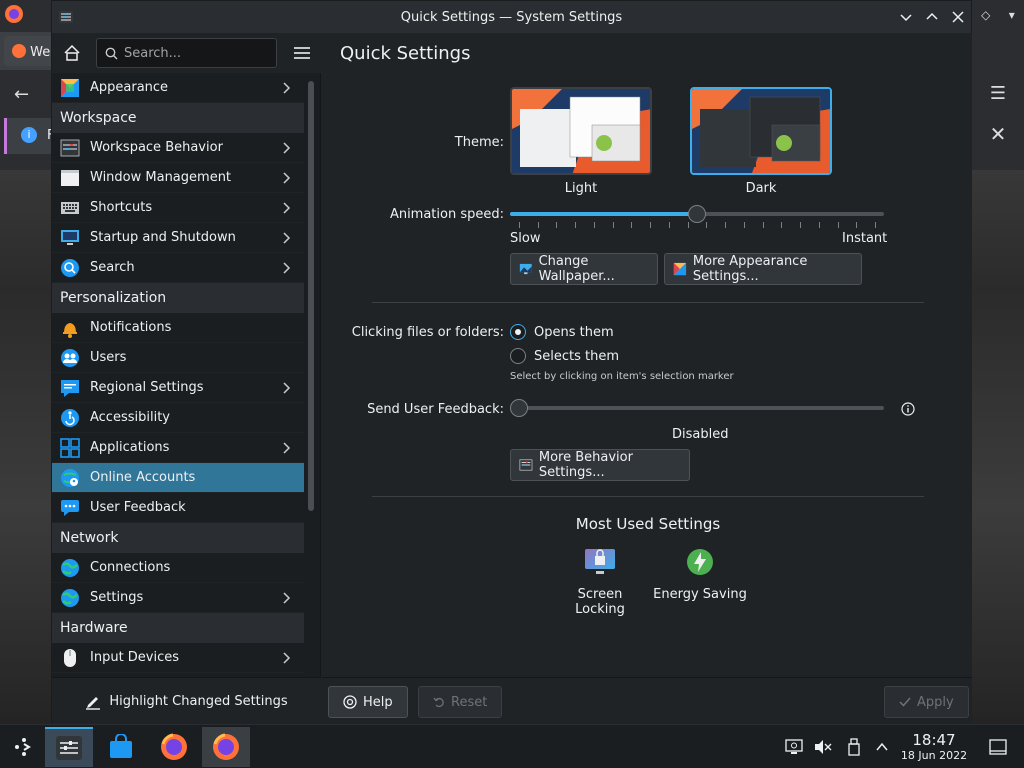 Image resolution: width=1024 pixels, height=768 pixels. What do you see at coordinates (70, 208) in the screenshot?
I see `keyboard-icon` at bounding box center [70, 208].